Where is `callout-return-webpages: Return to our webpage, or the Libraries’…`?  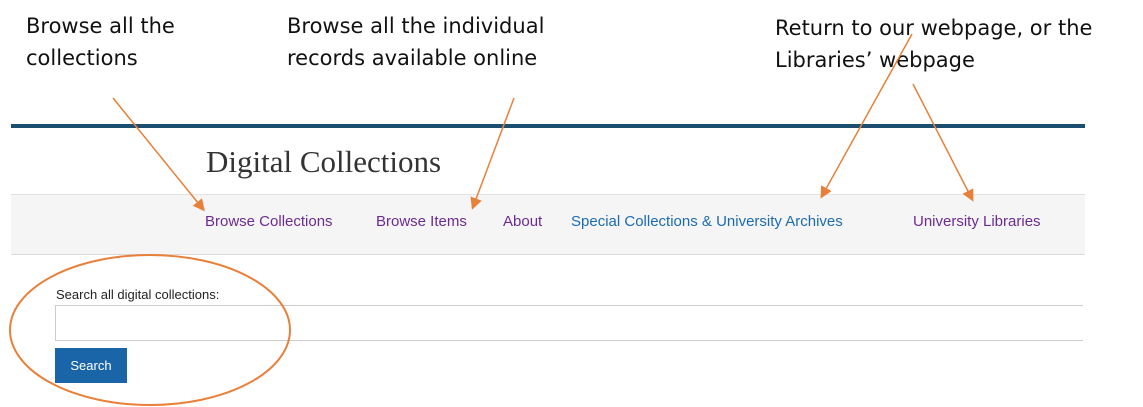 callout-return-webpages: Return to our webpage, or the Libraries’… is located at coordinates (934, 44).